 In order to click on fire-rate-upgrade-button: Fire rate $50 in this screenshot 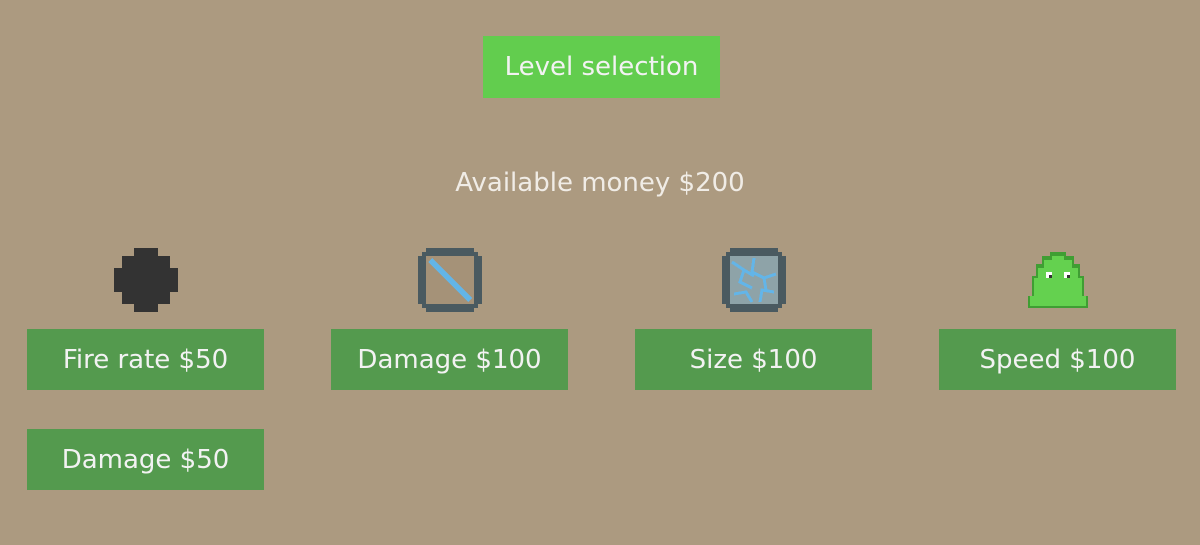, I will do `click(145, 359)`.